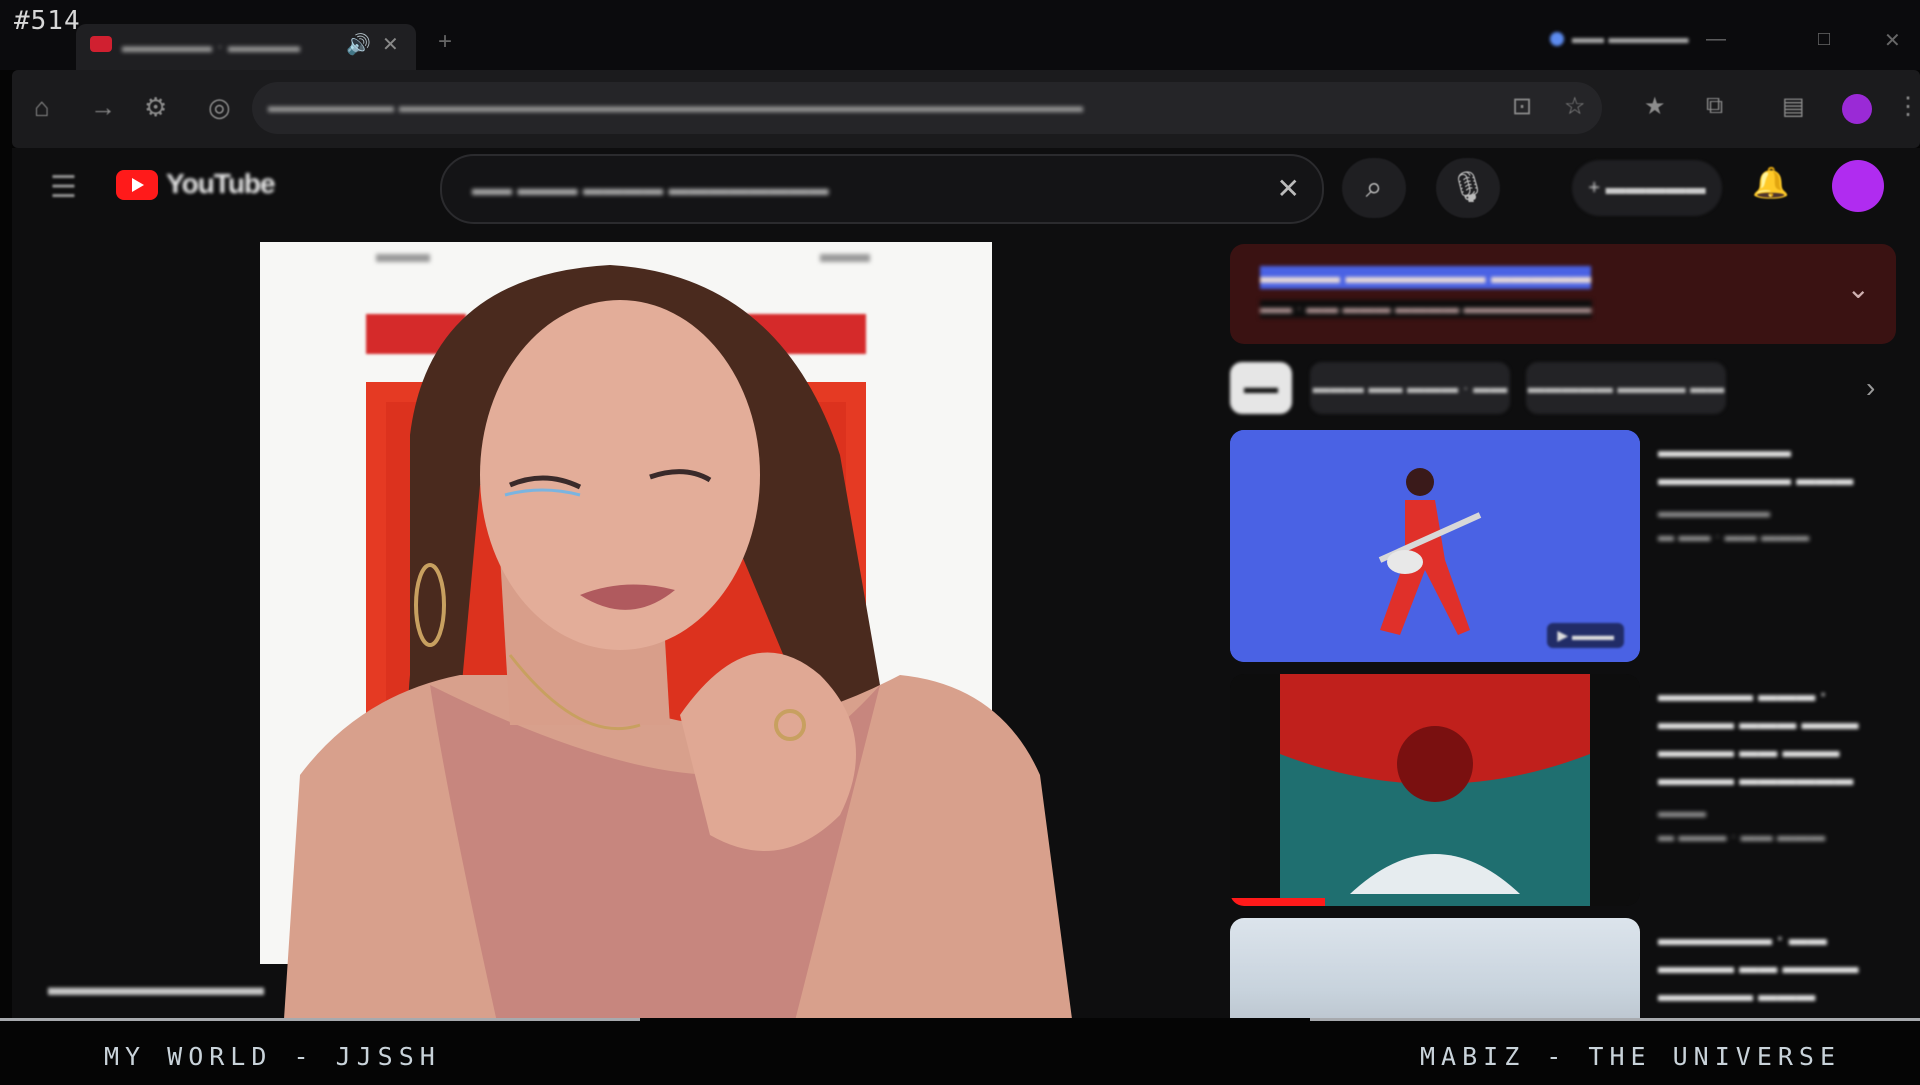 The width and height of the screenshot is (1920, 1085). I want to click on video-thumbnail, so click(1435, 790).